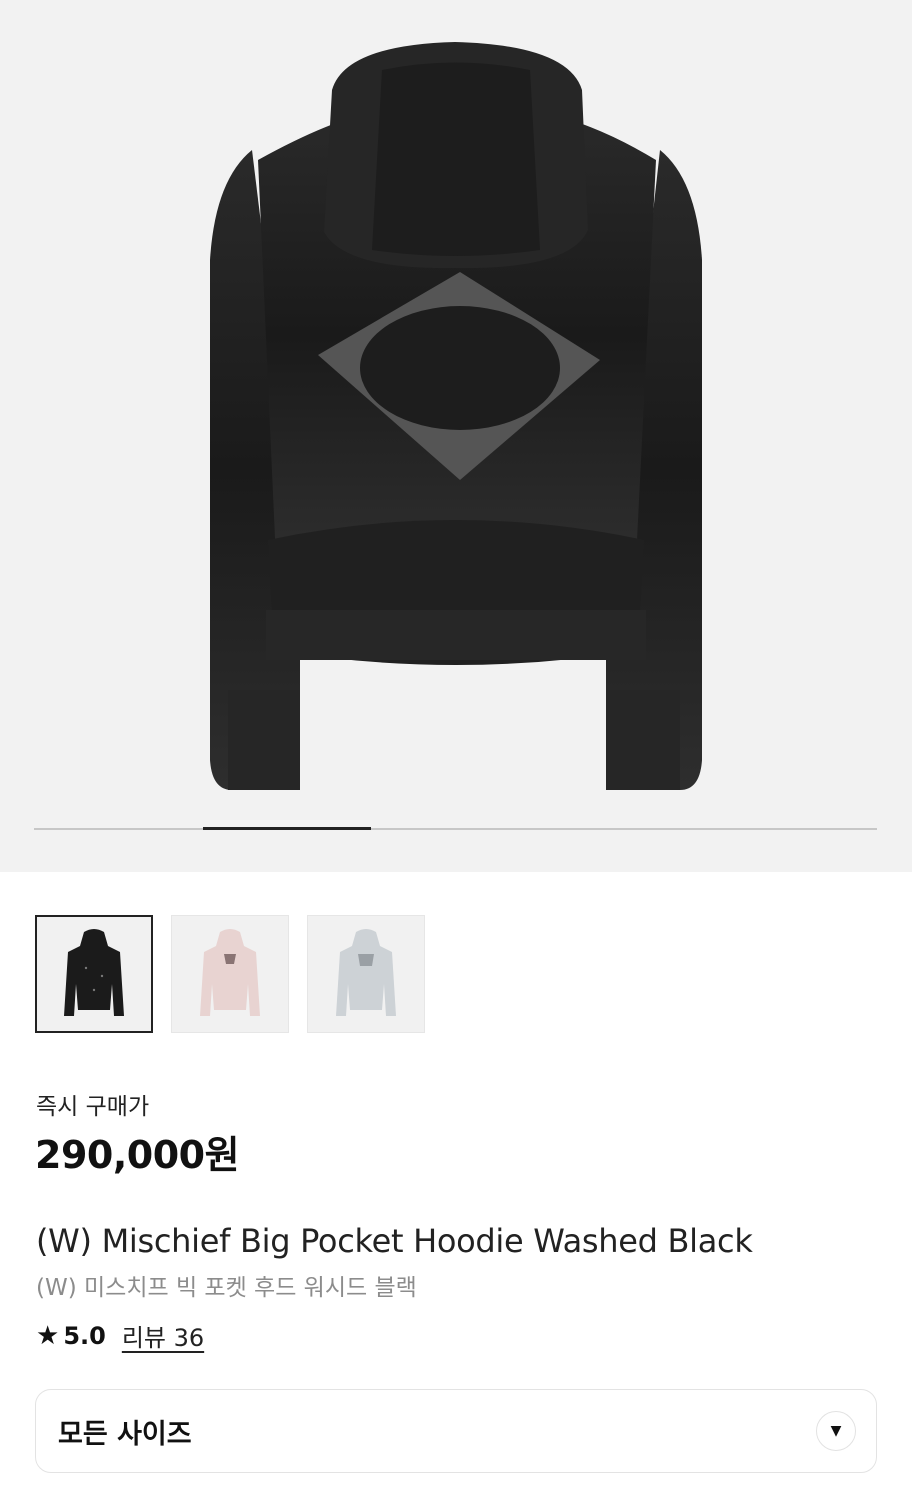 The height and width of the screenshot is (1500, 912). What do you see at coordinates (93, 1107) in the screenshot?
I see `price-label: 즉시 구매가` at bounding box center [93, 1107].